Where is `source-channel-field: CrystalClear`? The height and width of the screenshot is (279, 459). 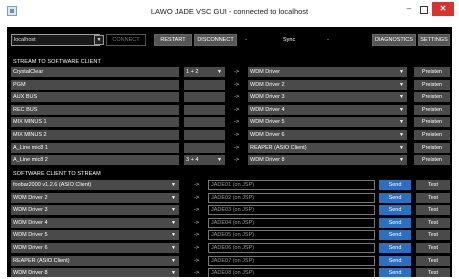
source-channel-field: CrystalClear is located at coordinates (95, 72).